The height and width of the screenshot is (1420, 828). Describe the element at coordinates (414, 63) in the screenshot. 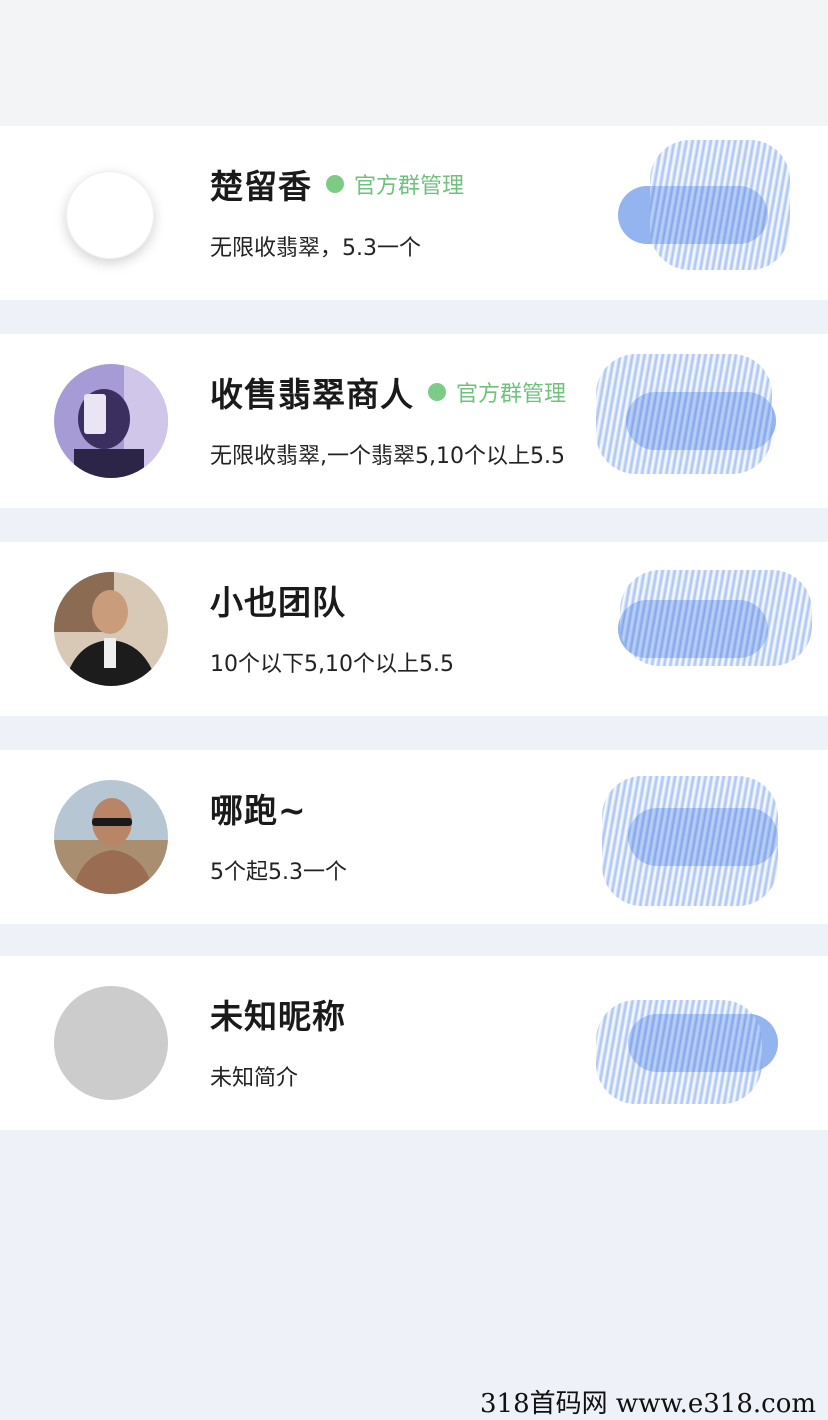

I see `top-header-area` at that location.